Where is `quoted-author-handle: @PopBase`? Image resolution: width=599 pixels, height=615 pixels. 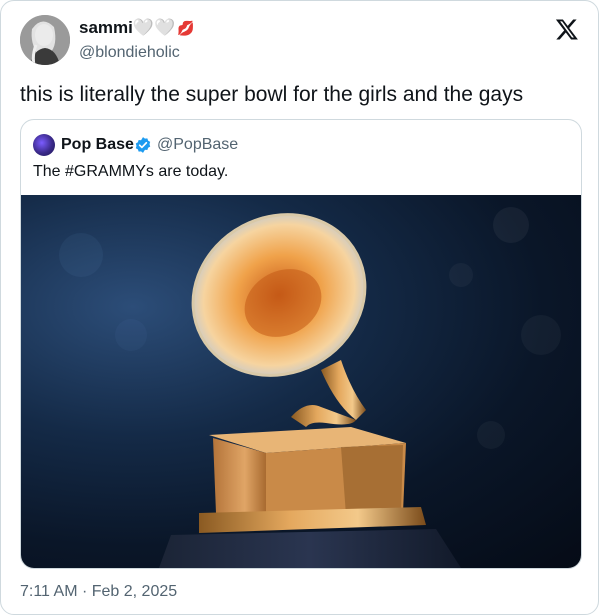
quoted-author-handle: @PopBase is located at coordinates (197, 145).